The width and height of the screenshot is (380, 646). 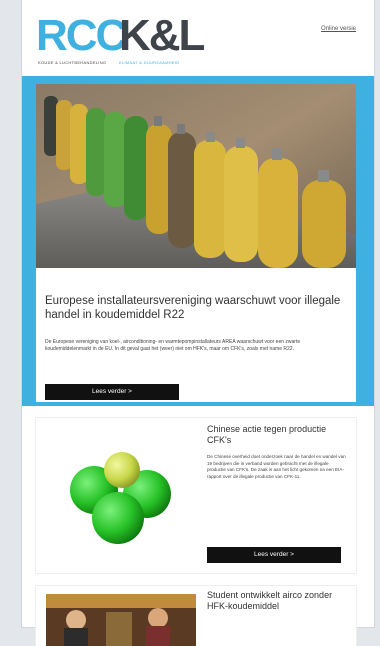 What do you see at coordinates (338, 29) in the screenshot?
I see `online-version-link: Online versie` at bounding box center [338, 29].